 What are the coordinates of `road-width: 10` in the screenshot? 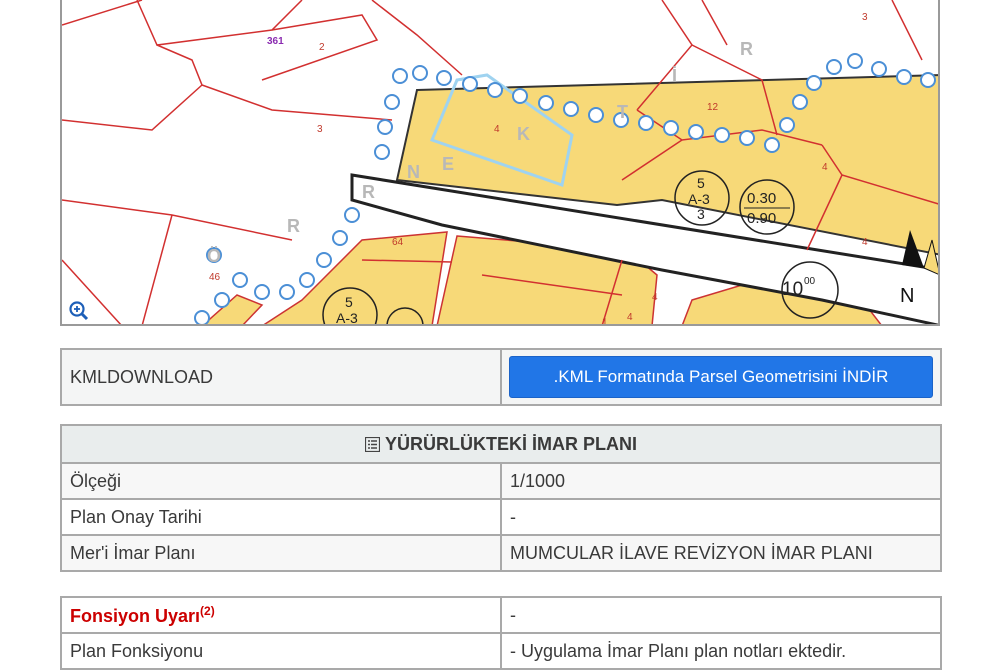 It's located at (792, 289).